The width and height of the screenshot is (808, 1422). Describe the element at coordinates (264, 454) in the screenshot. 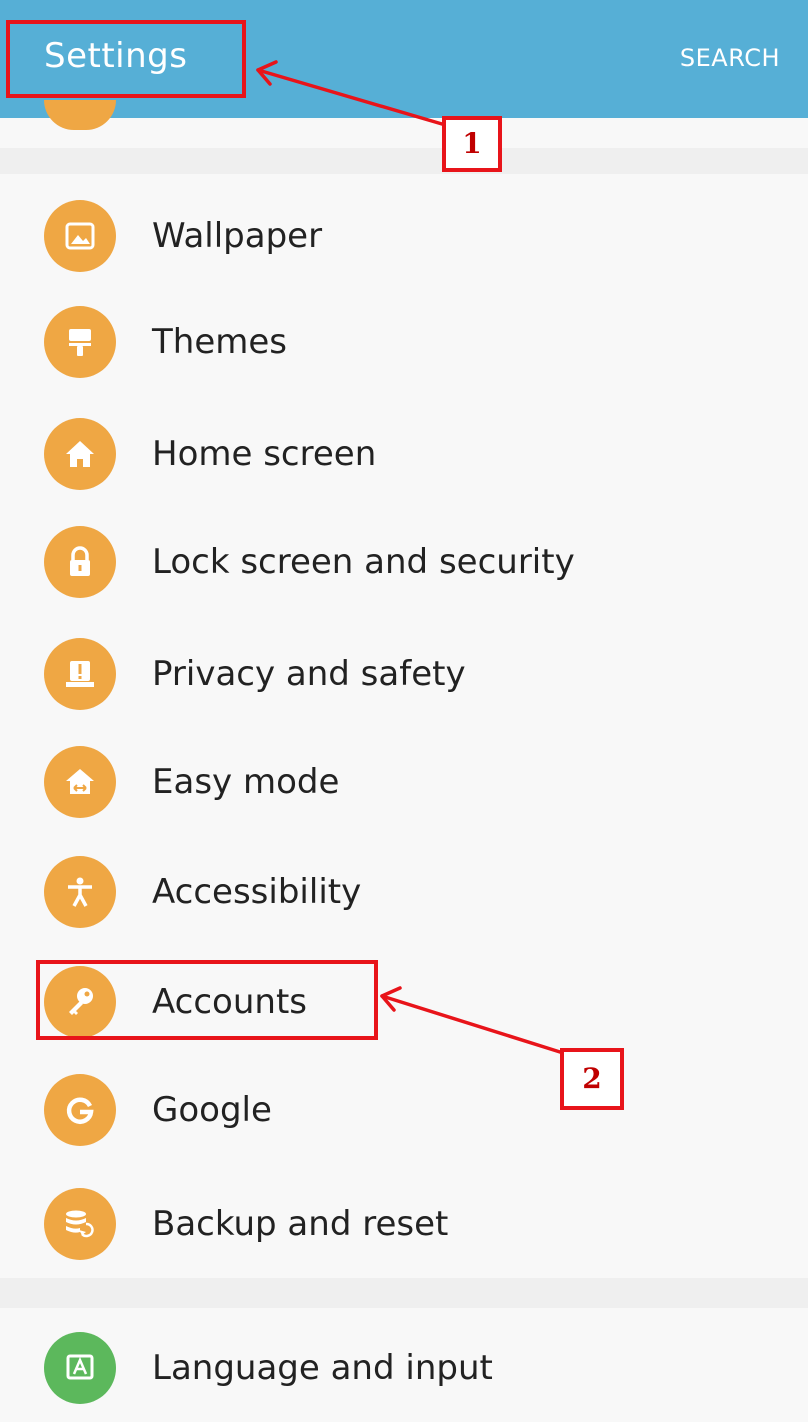

I see `settings-item-label: Home screen` at that location.